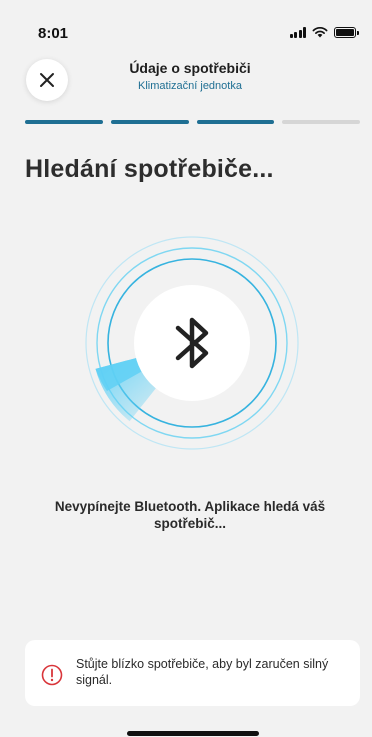  What do you see at coordinates (346, 32) in the screenshot?
I see `battery-icon` at bounding box center [346, 32].